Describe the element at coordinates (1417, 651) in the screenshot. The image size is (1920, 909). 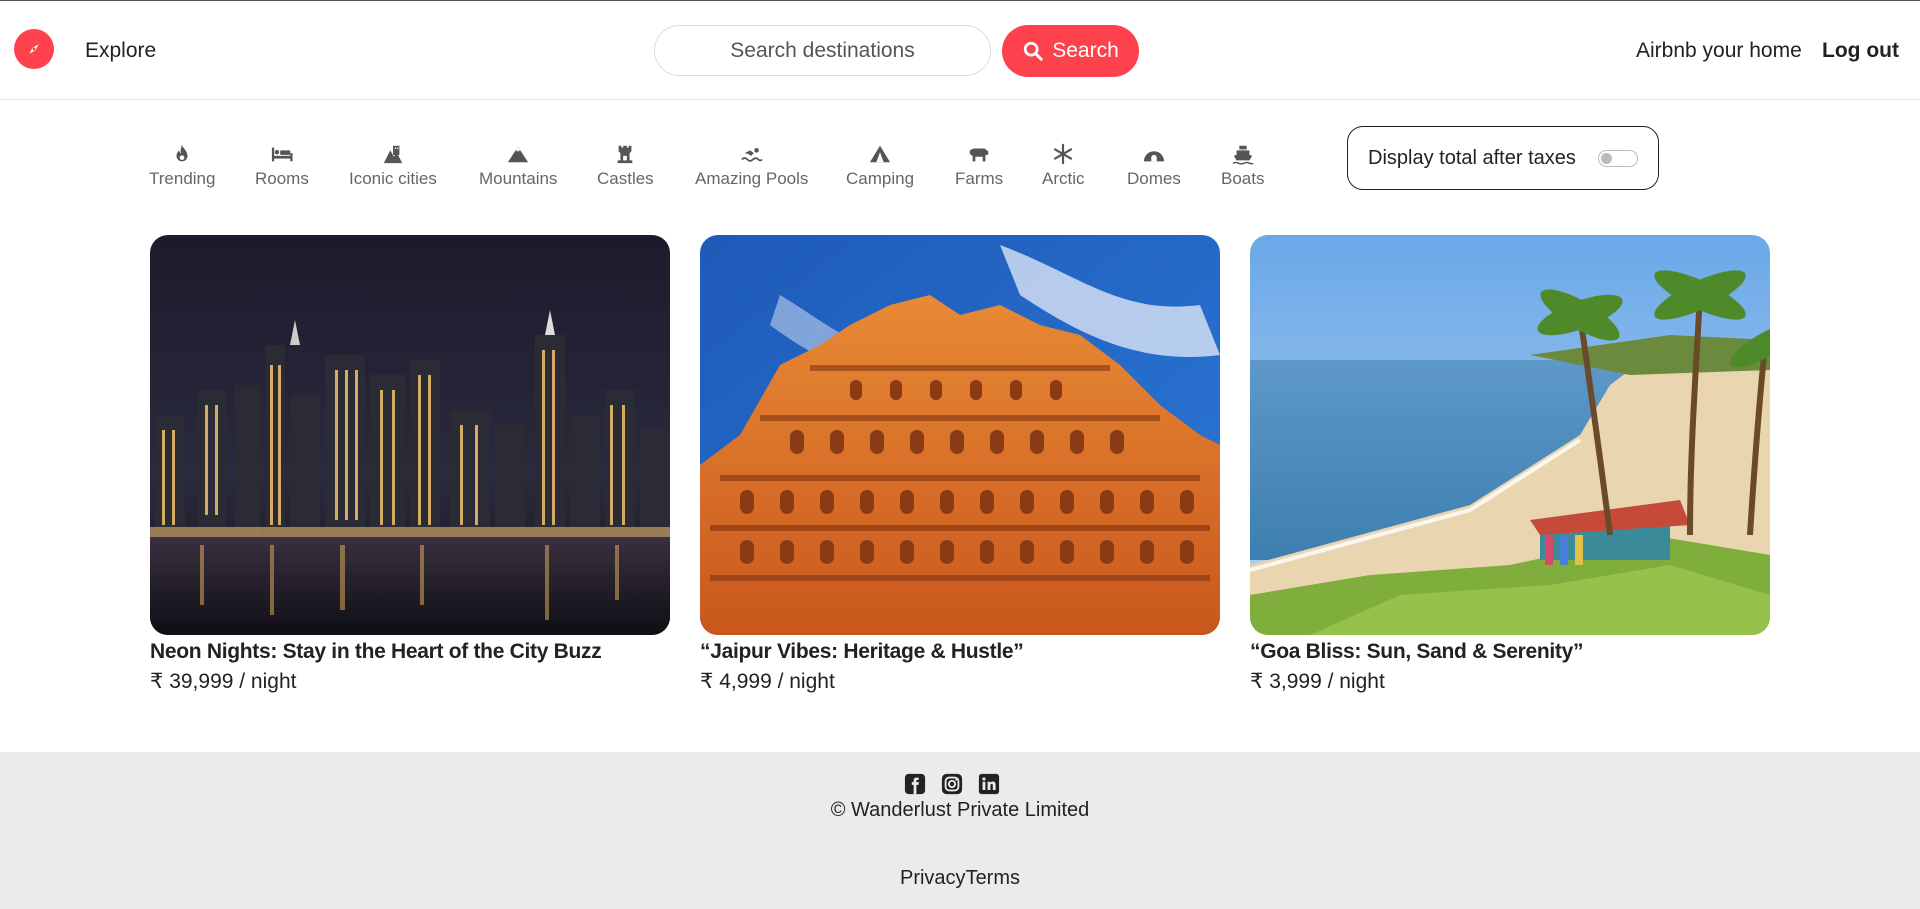
I see `listing-title: “Goa Bliss: Sun, Sand & Serenity”` at that location.